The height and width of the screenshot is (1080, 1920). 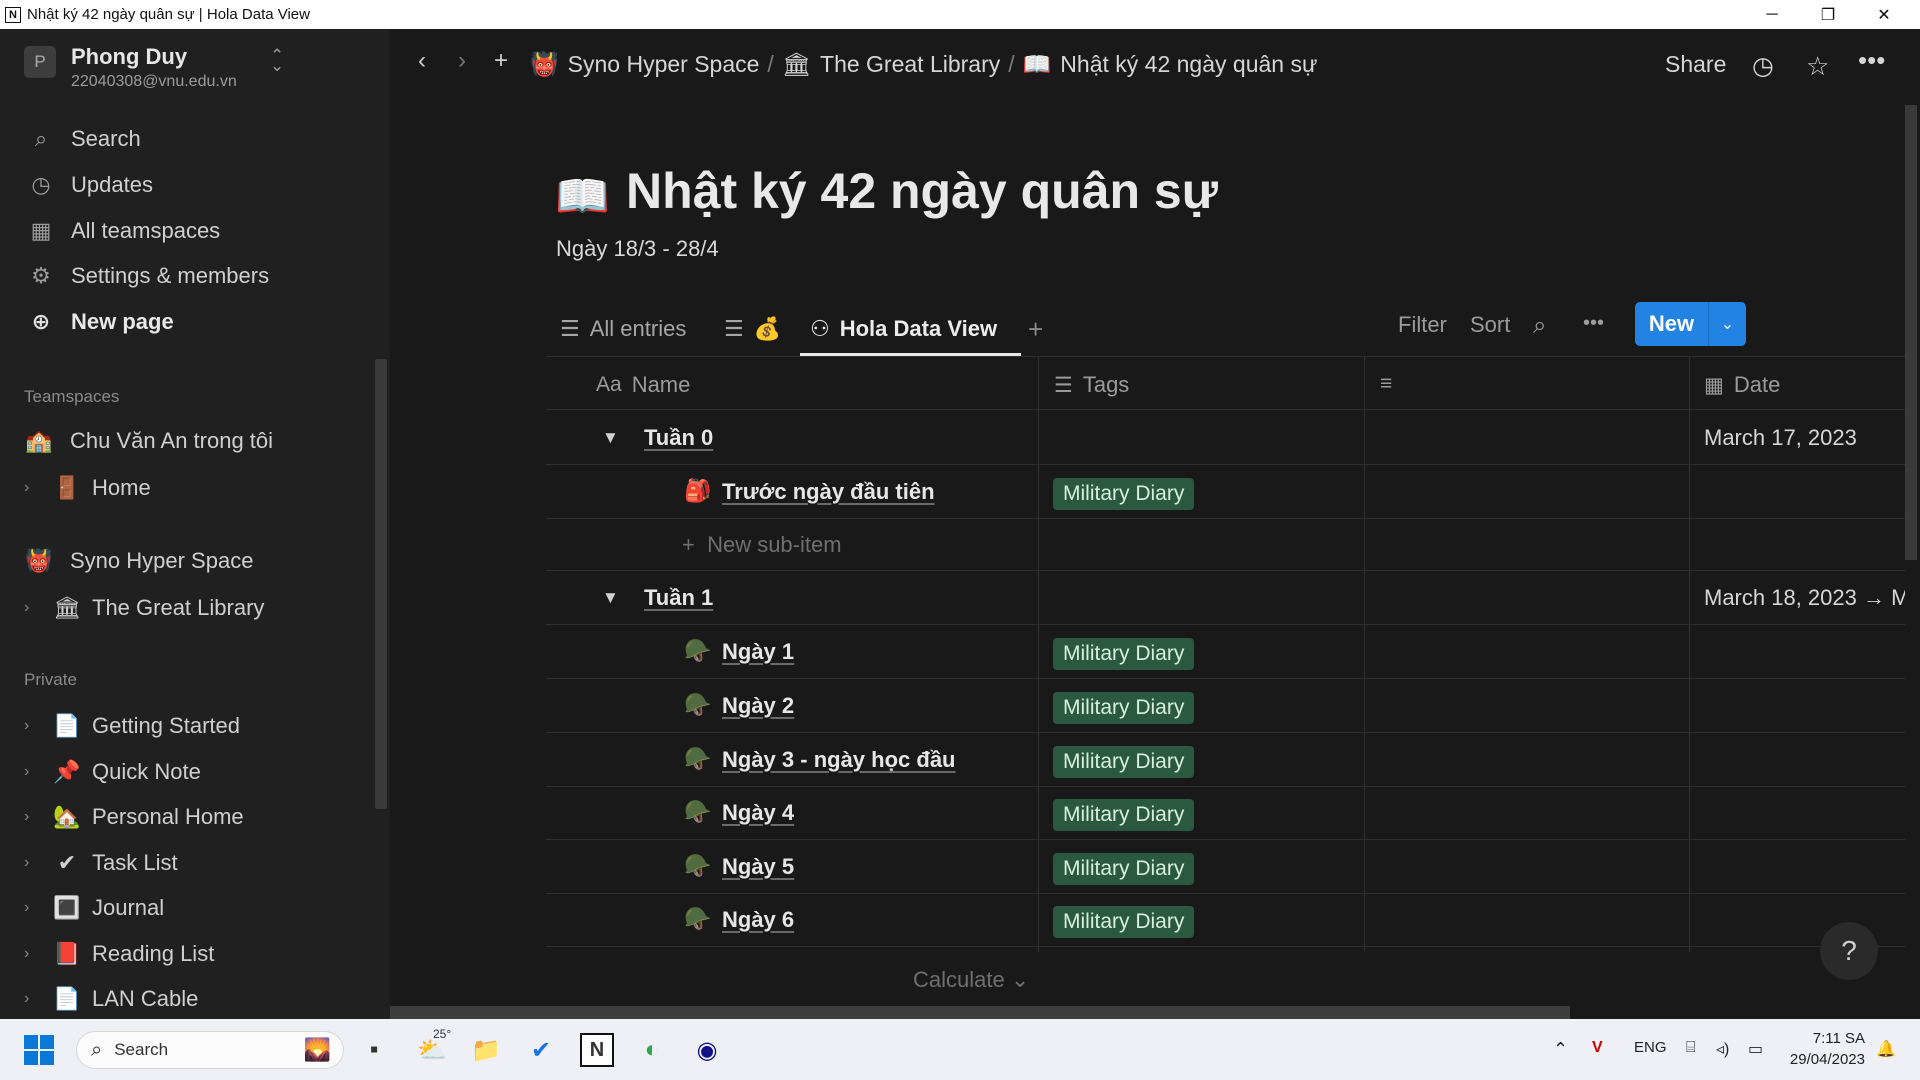 I want to click on horizontal-scrollbar, so click(x=980, y=1012).